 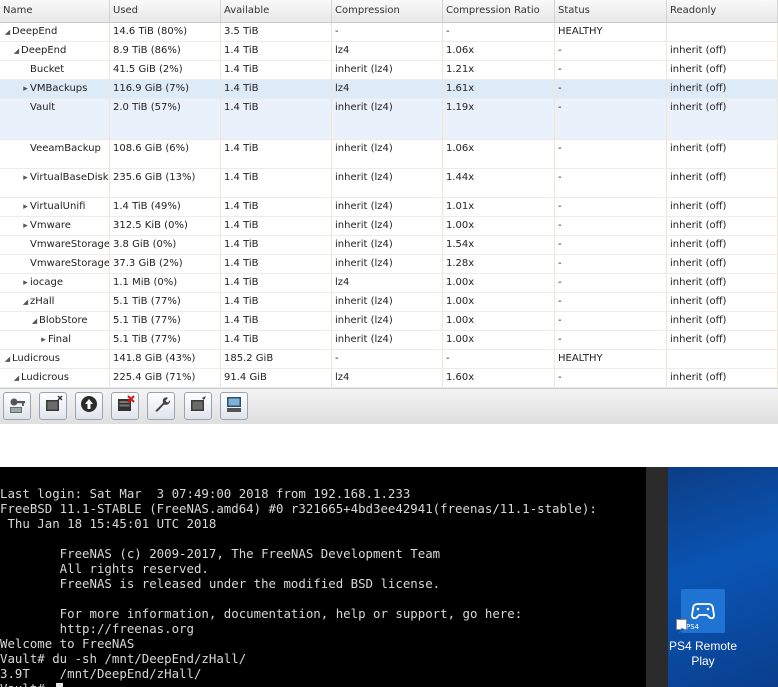 I want to click on dataset-name: iocage, so click(x=47, y=282).